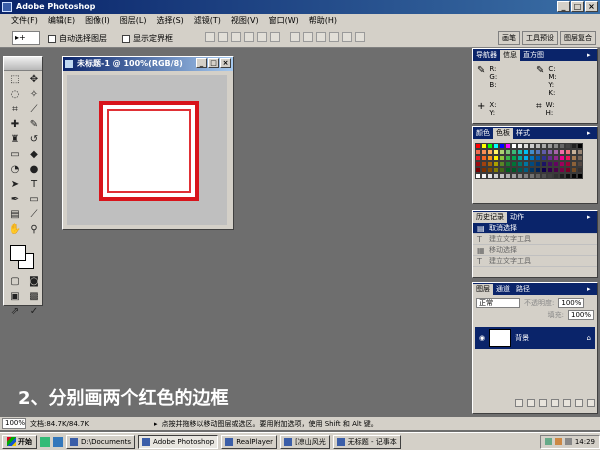  I want to click on toolbox-header, so click(23, 64).